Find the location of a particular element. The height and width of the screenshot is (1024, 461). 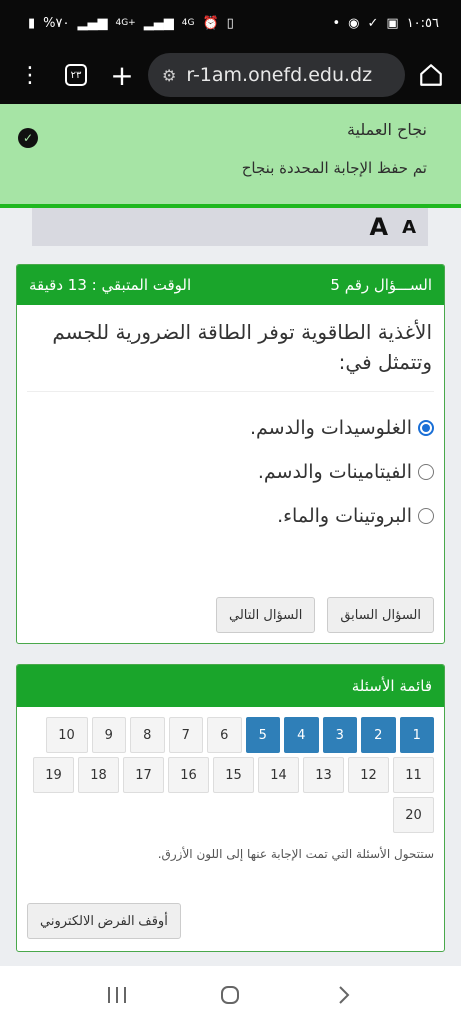

new-tab-icon: + is located at coordinates (122, 75).